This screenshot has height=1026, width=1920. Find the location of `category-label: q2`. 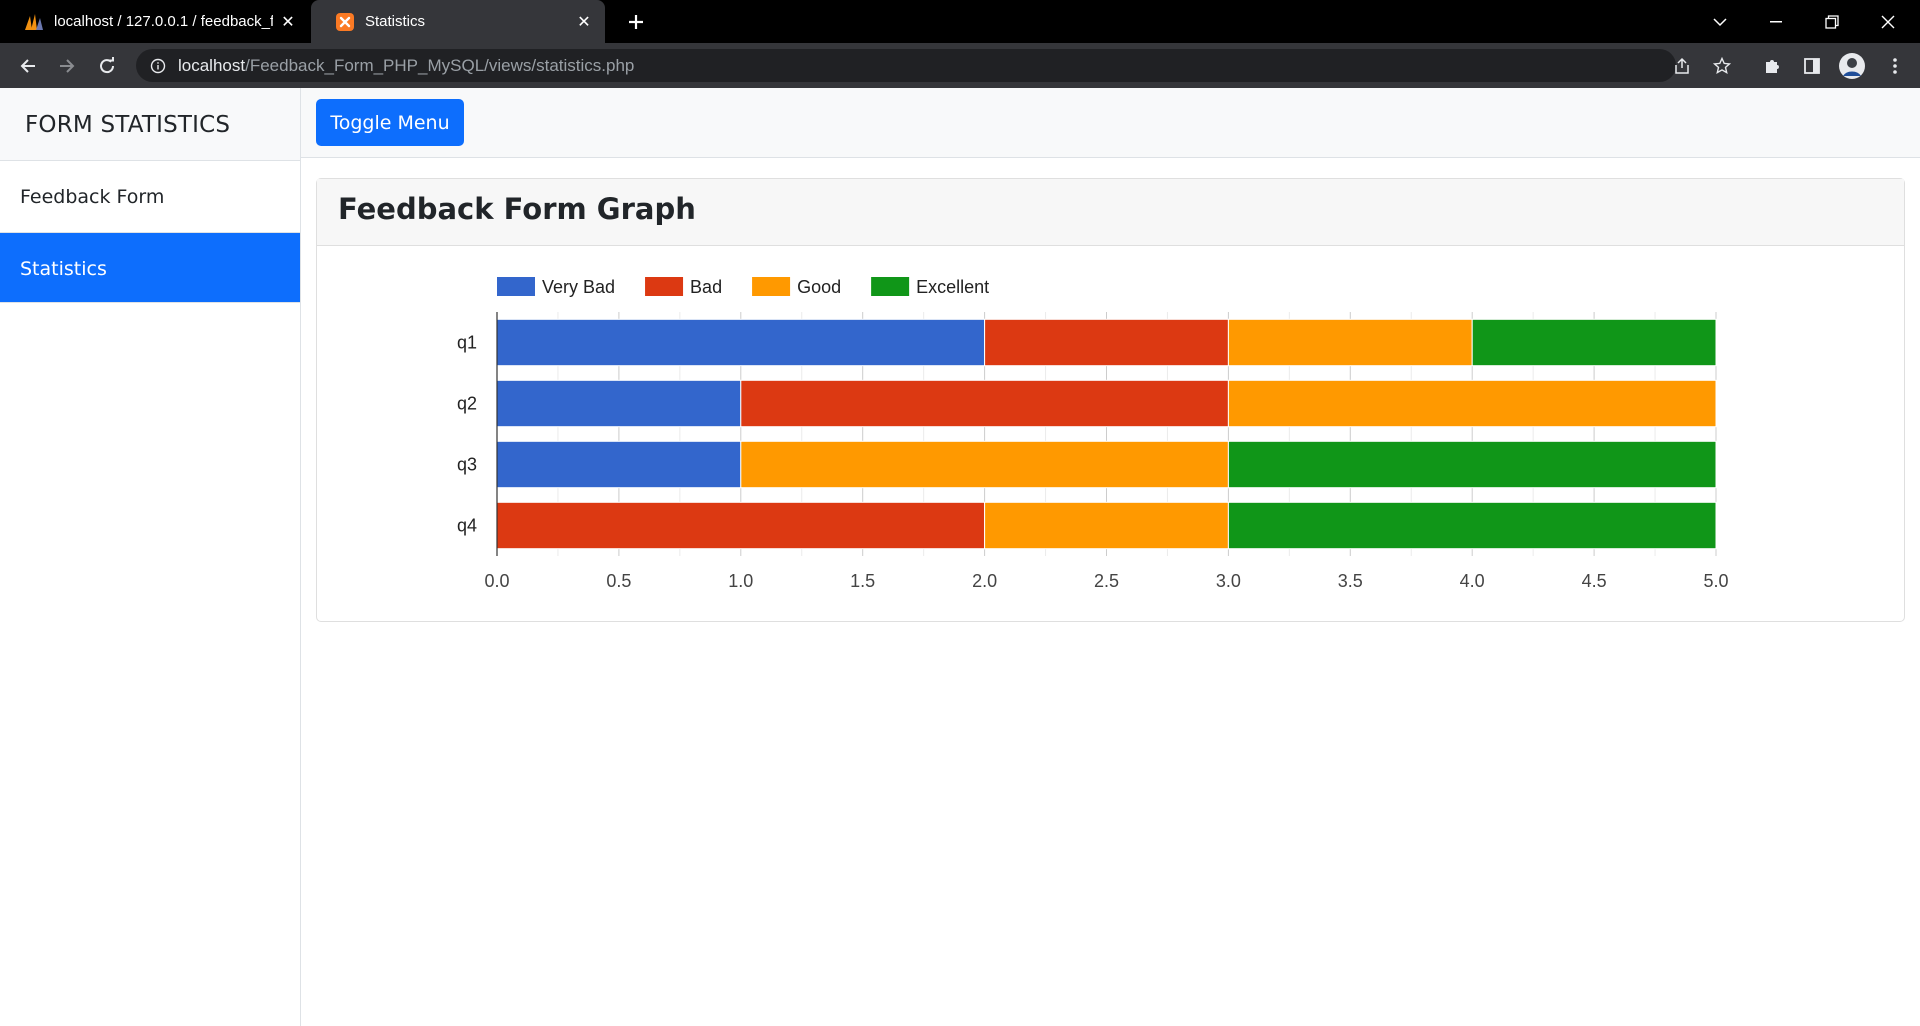

category-label: q2 is located at coordinates (467, 404).